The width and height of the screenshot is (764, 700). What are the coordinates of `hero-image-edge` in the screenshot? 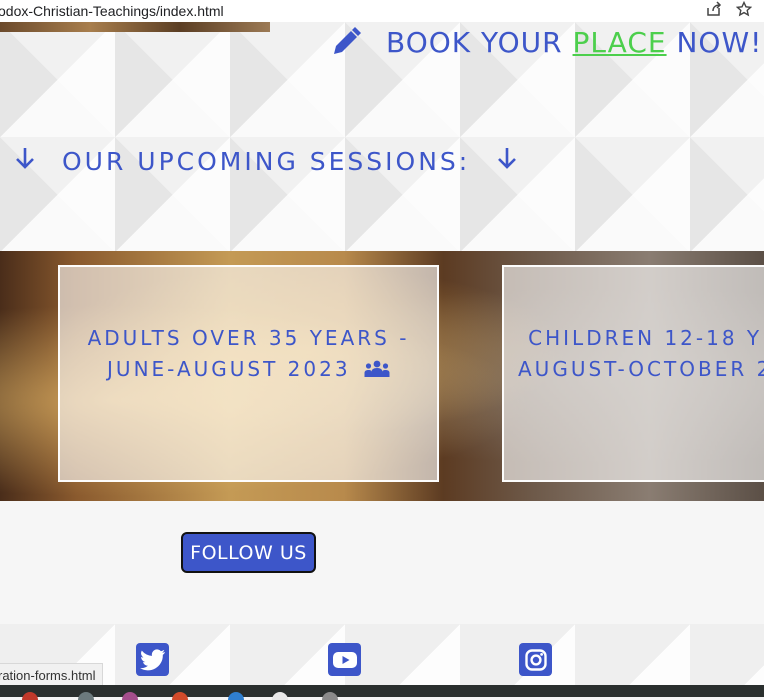 It's located at (135, 27).